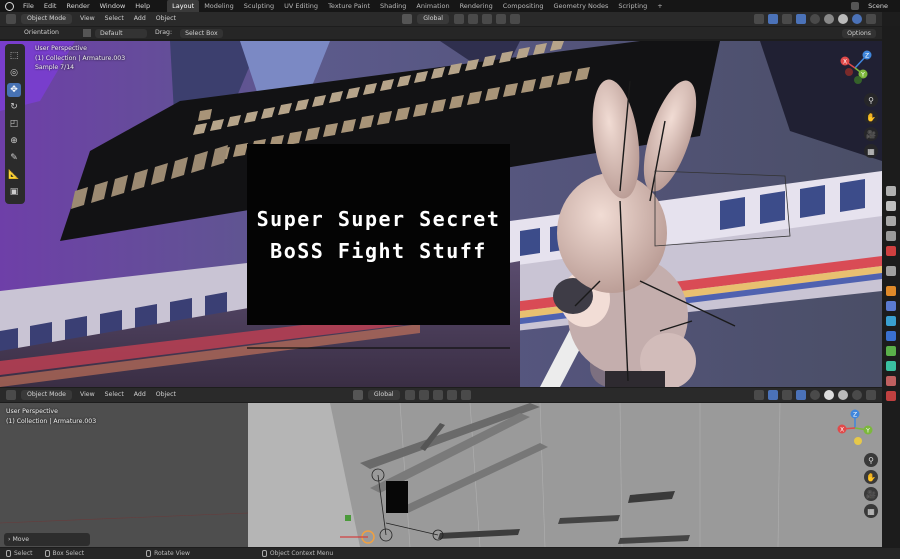  What do you see at coordinates (759, 19) in the screenshot?
I see `visibility-icon` at bounding box center [759, 19].